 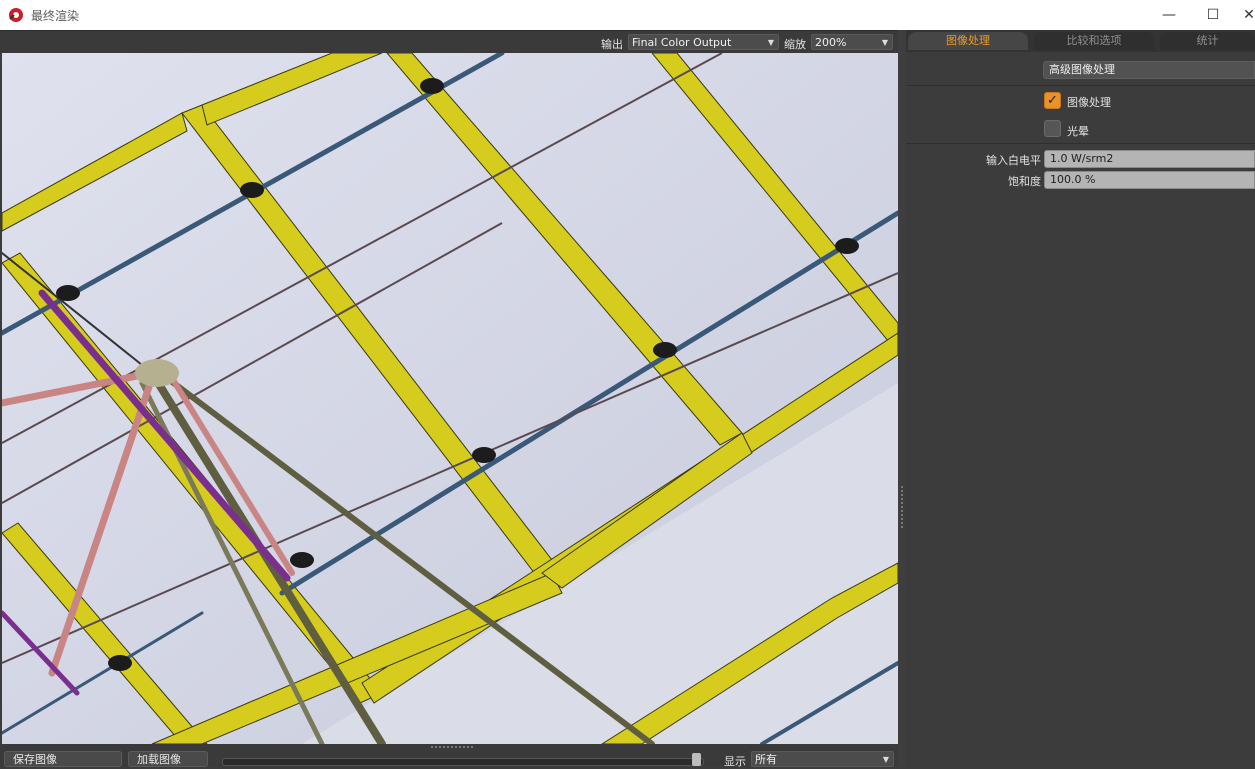 What do you see at coordinates (682, 42) in the screenshot?
I see `output-value: Final Color Output` at bounding box center [682, 42].